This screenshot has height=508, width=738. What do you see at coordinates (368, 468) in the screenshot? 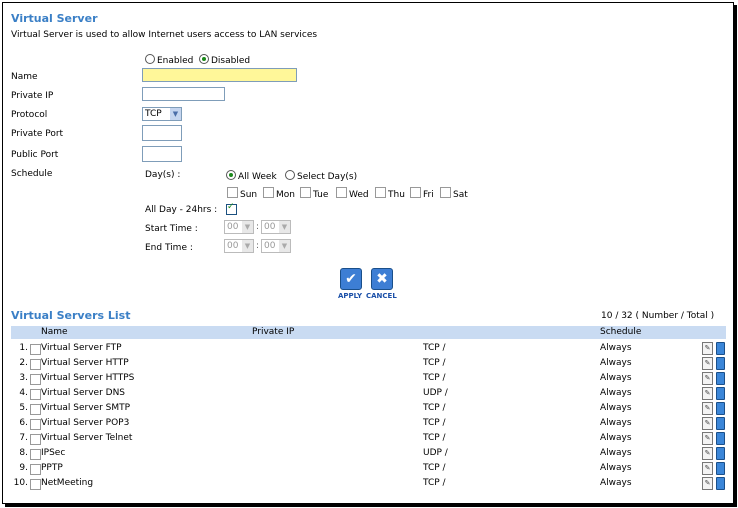
I see `table-row: 9. PPTP TCP / Always ✎` at bounding box center [368, 468].